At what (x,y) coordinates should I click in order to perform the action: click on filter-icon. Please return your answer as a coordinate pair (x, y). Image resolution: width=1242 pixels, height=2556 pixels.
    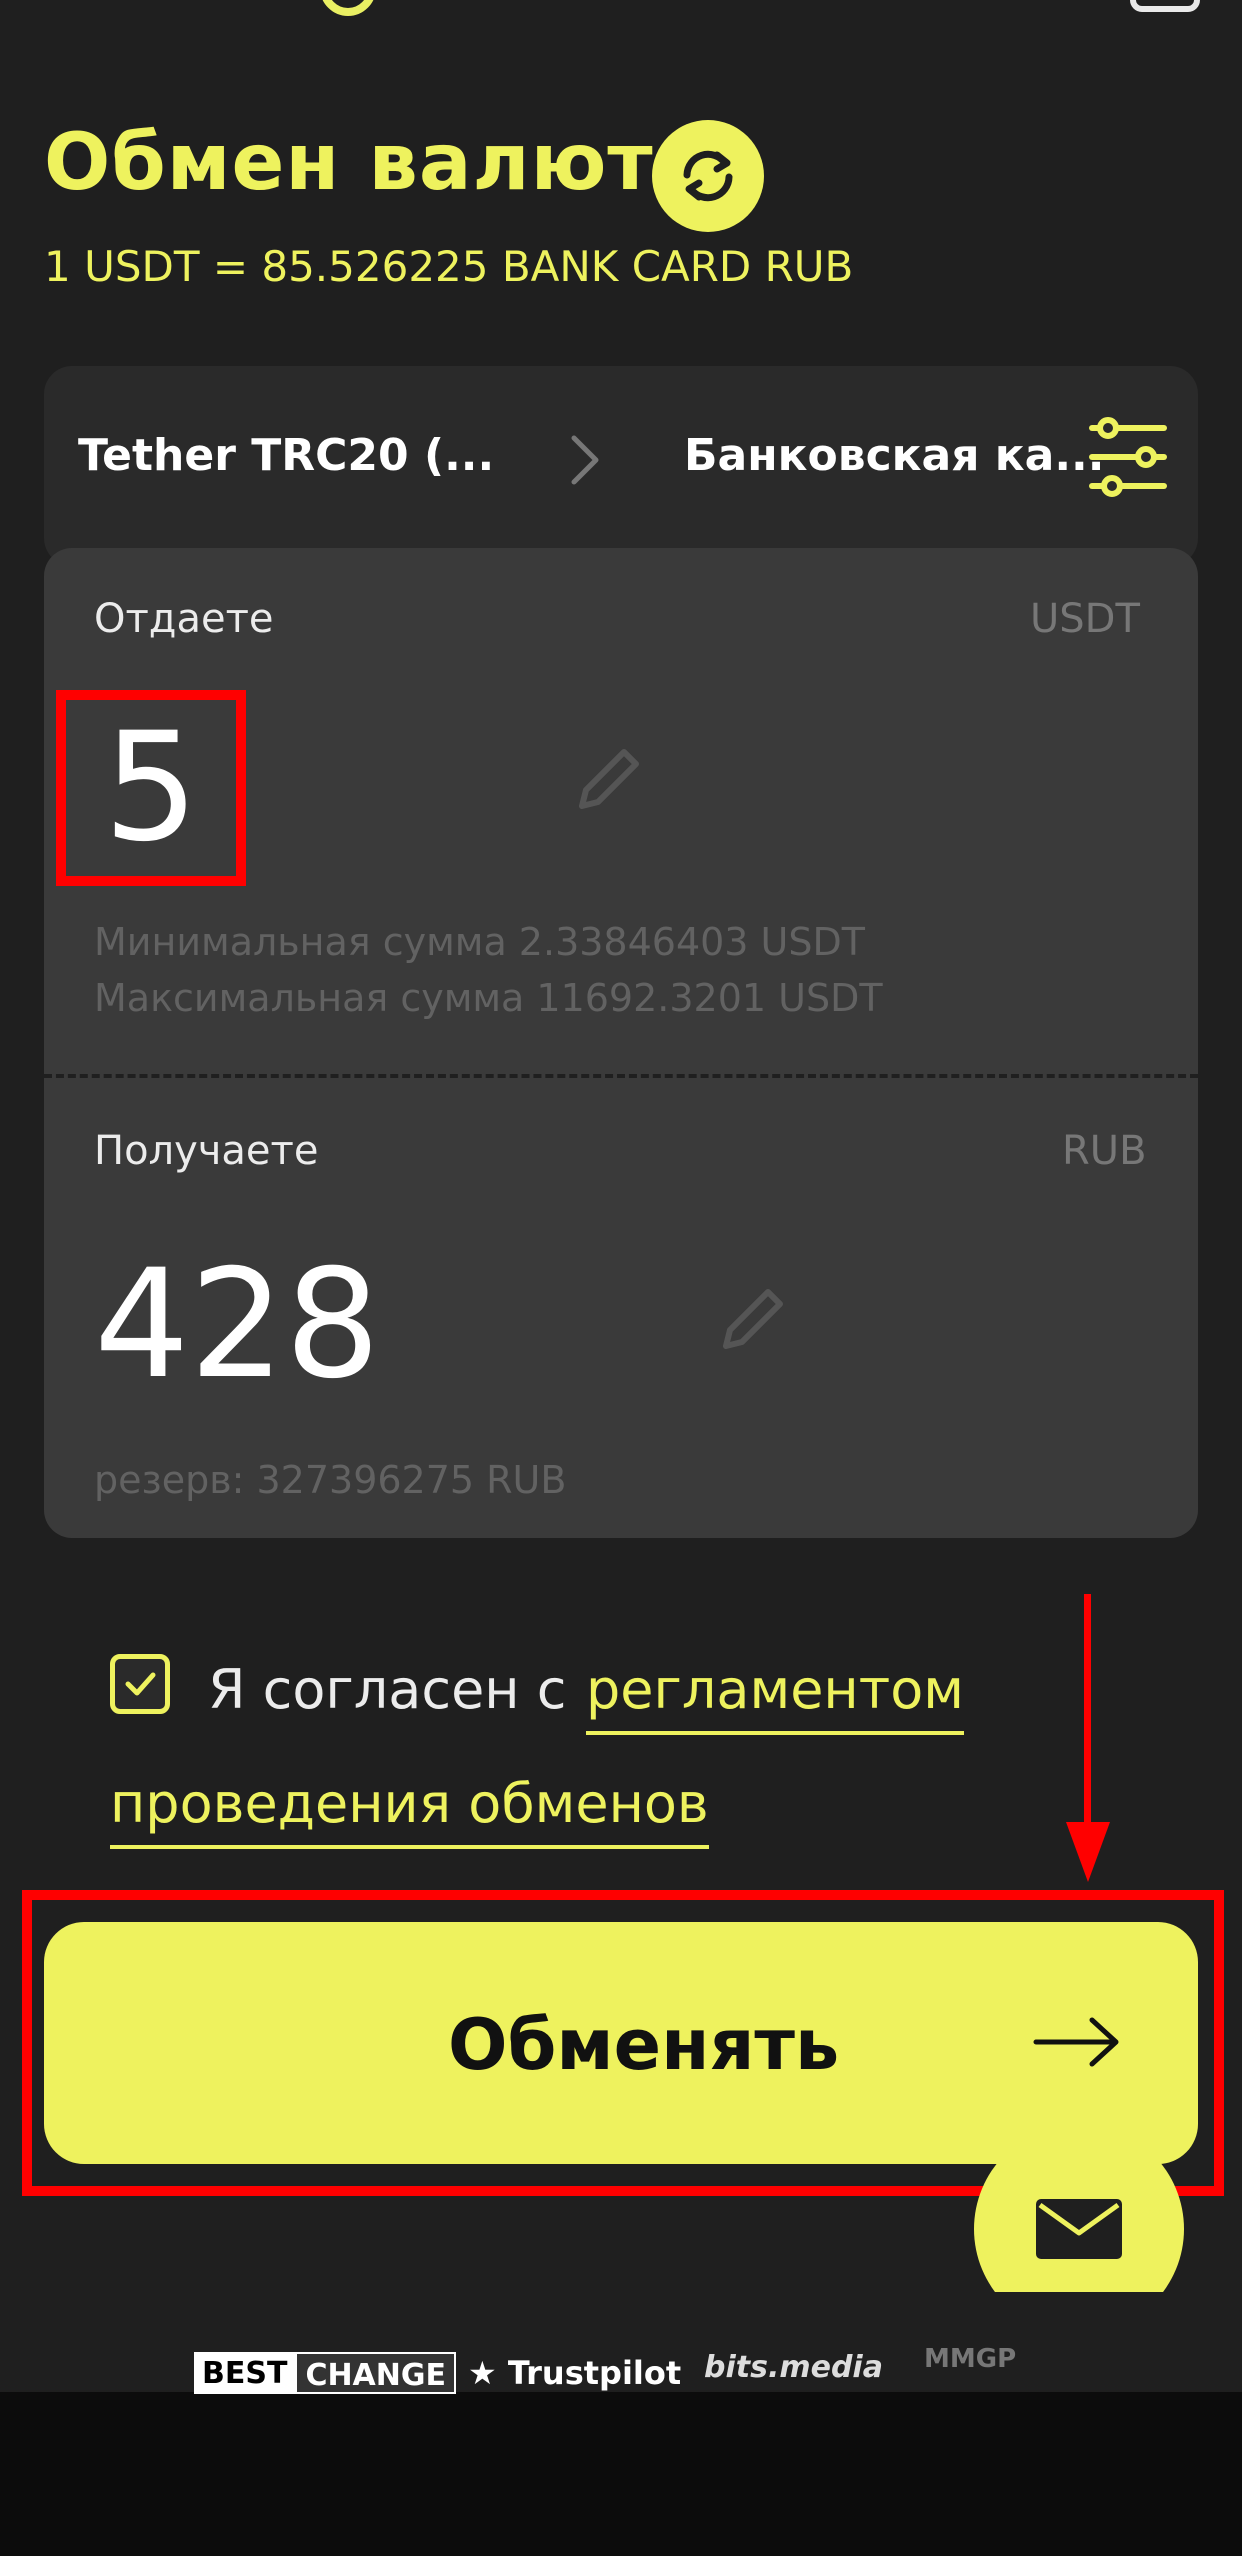
    Looking at the image, I should click on (1128, 457).